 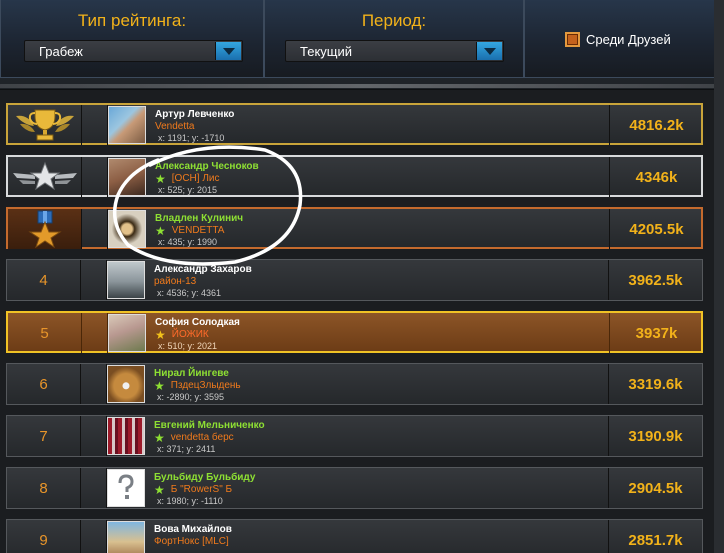 What do you see at coordinates (196, 178) in the screenshot?
I see `clan-name: [ОСН] Лис` at bounding box center [196, 178].